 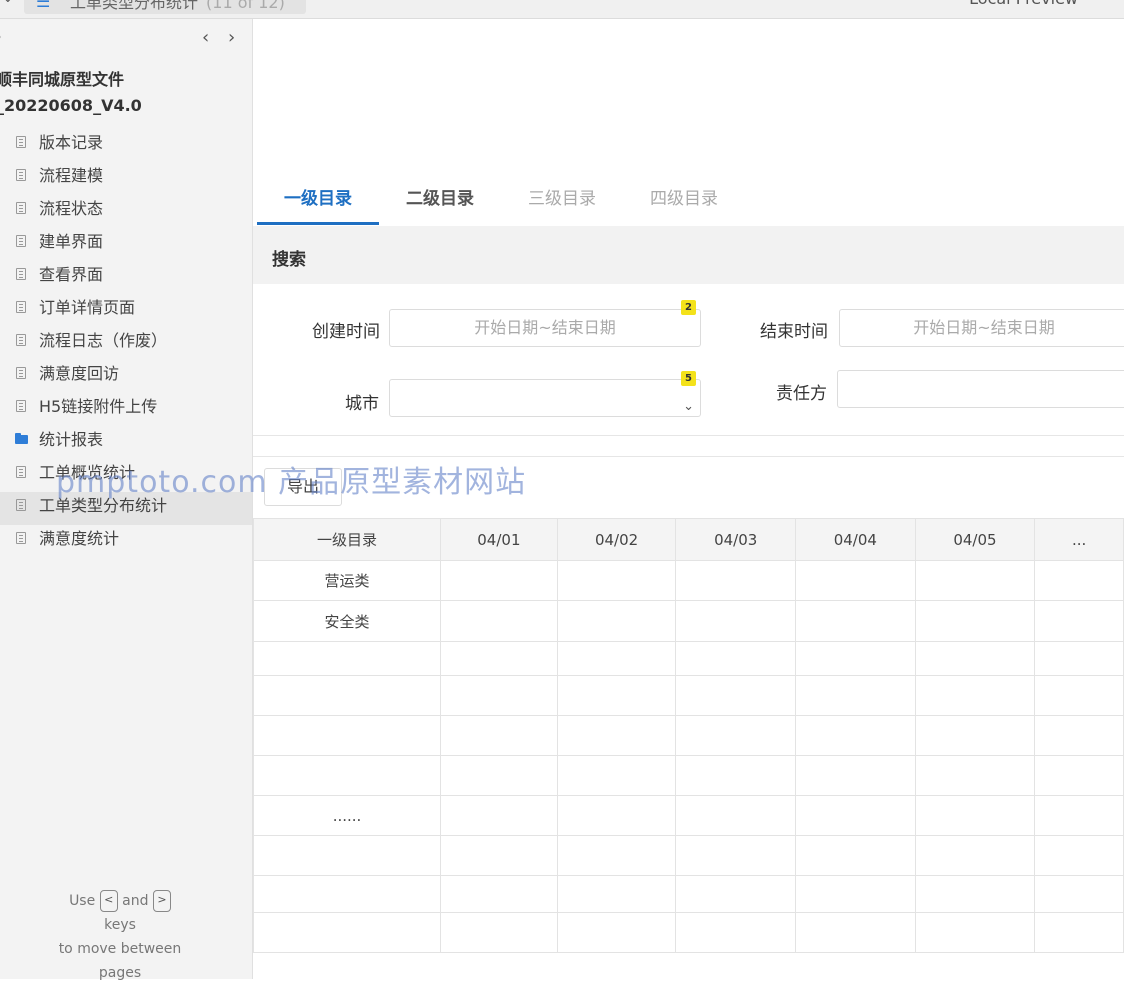 What do you see at coordinates (562, 196) in the screenshot?
I see `tab-level-3: 三级目录` at bounding box center [562, 196].